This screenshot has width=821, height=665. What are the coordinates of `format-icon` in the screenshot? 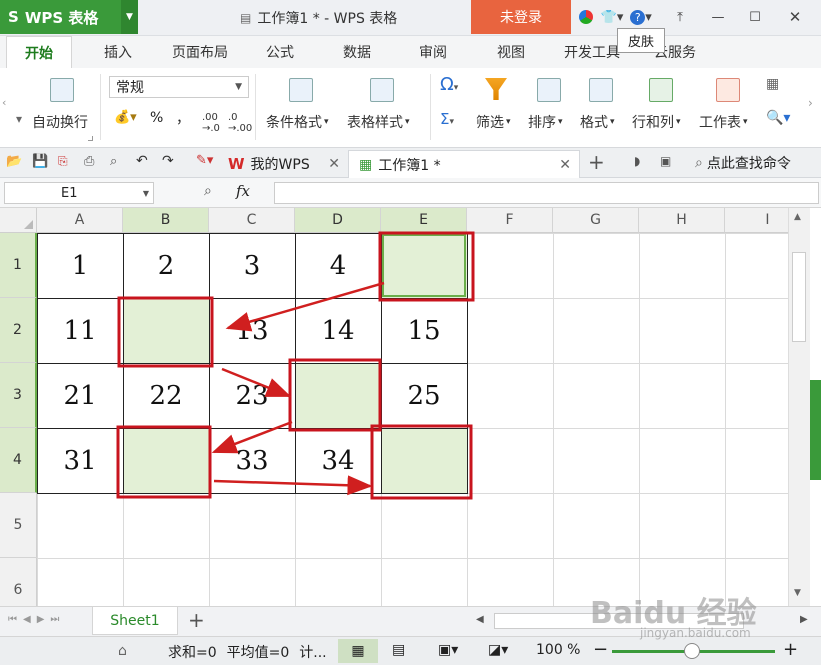 It's located at (601, 90).